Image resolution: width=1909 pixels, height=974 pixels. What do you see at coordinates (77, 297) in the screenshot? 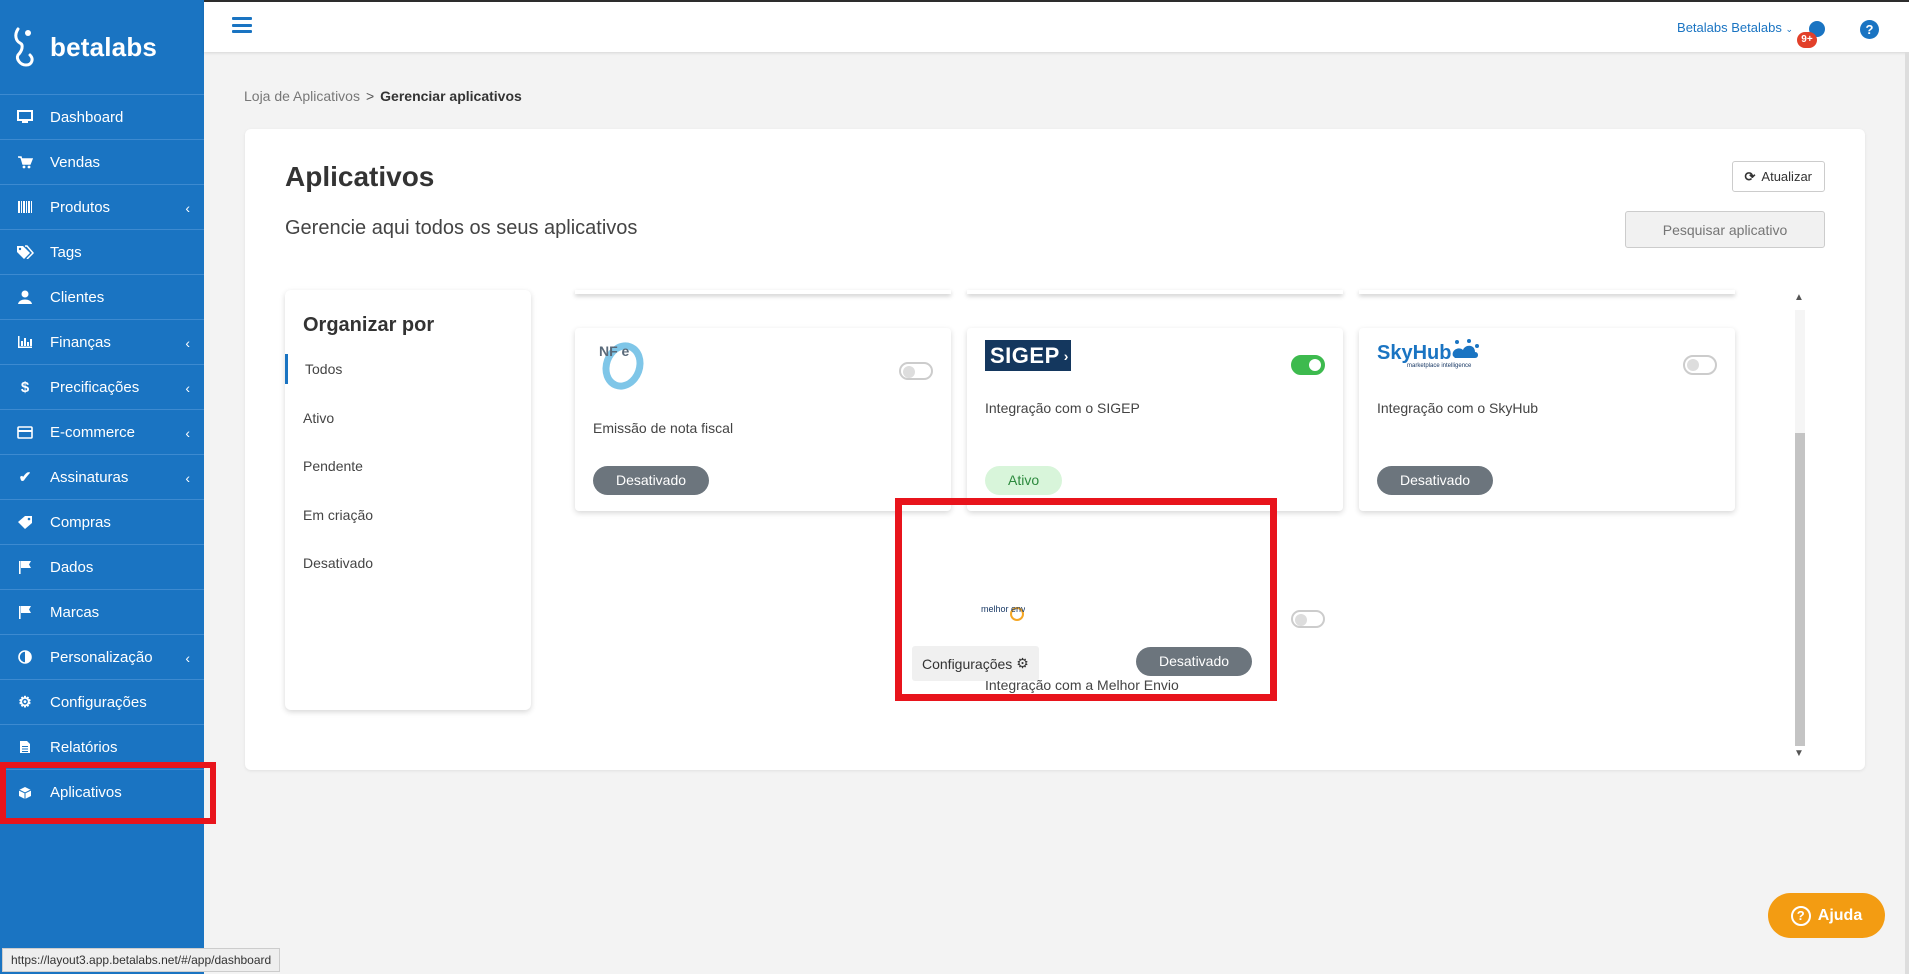
I see `sidebar-item-label: Clientes` at bounding box center [77, 297].